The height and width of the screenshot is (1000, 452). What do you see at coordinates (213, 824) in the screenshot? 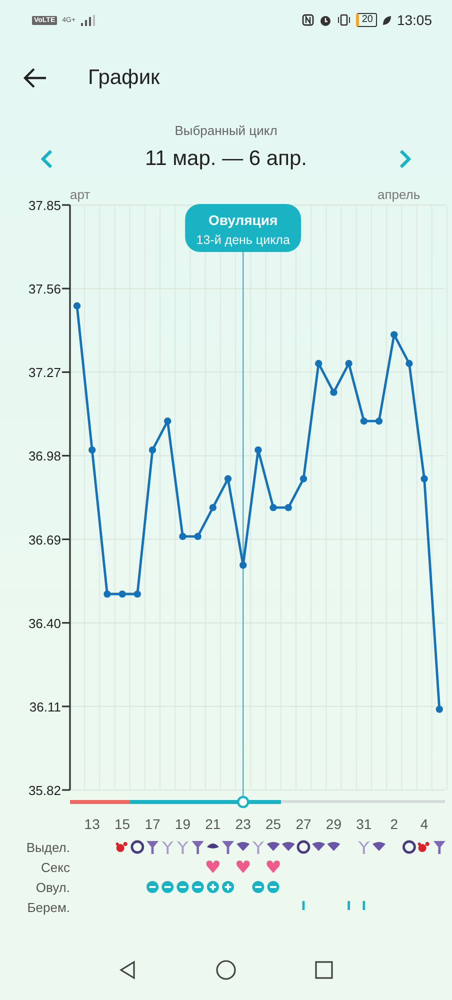
I see `x-tick-label: 21` at bounding box center [213, 824].